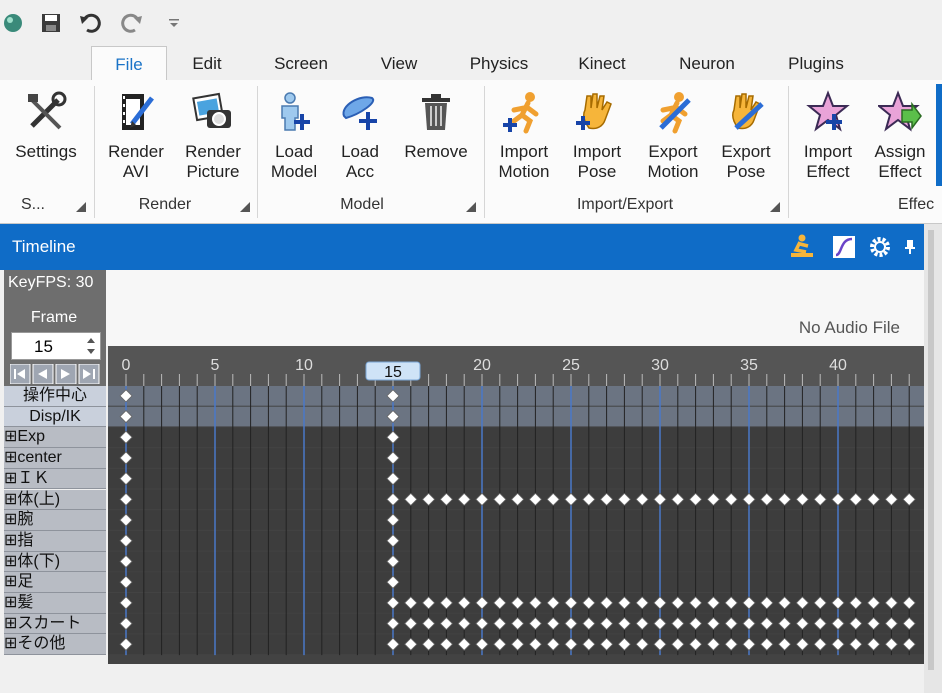 This screenshot has height=693, width=942. Describe the element at coordinates (294, 112) in the screenshot. I see `load-model-icon` at that location.